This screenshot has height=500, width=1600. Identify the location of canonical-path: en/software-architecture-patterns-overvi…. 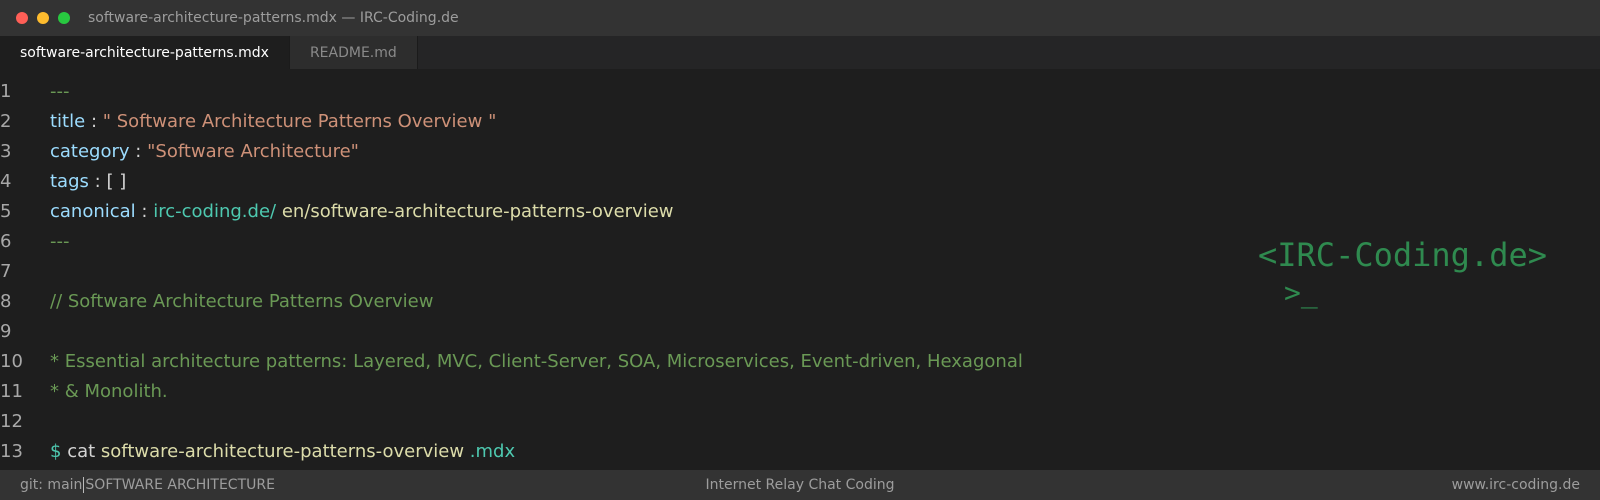
(477, 211).